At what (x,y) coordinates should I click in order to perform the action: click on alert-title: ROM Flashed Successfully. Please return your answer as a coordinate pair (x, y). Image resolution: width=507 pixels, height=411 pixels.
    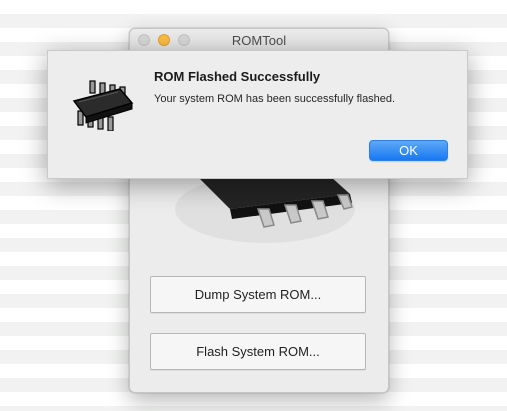
    Looking at the image, I should click on (237, 76).